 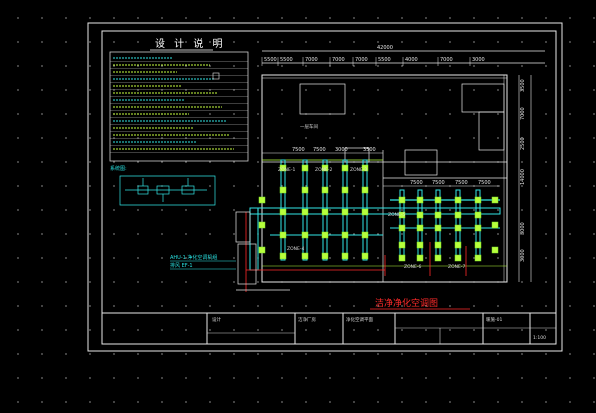 I want to click on zone-label: ZONE-7, so click(x=456, y=267).